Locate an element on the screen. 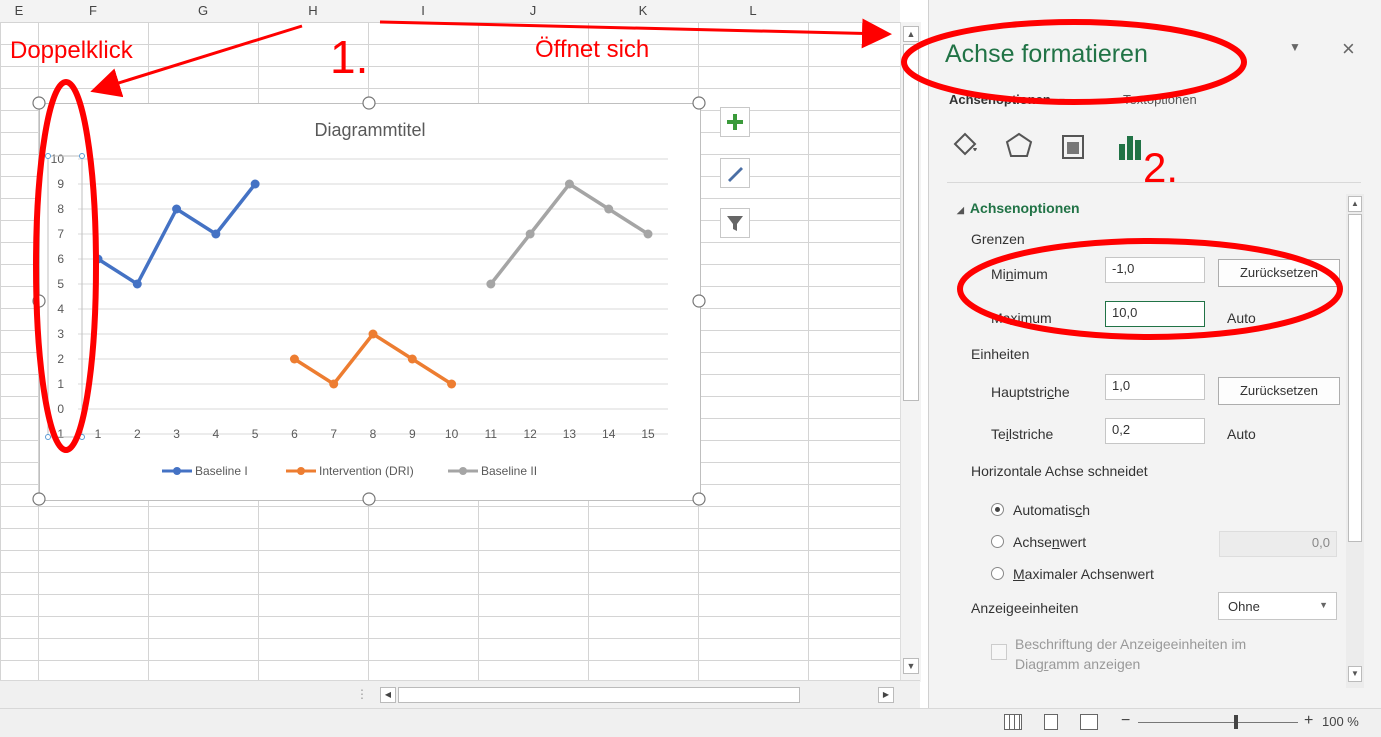  cross-heading: Horizontale Achse schneidet is located at coordinates (1059, 471).